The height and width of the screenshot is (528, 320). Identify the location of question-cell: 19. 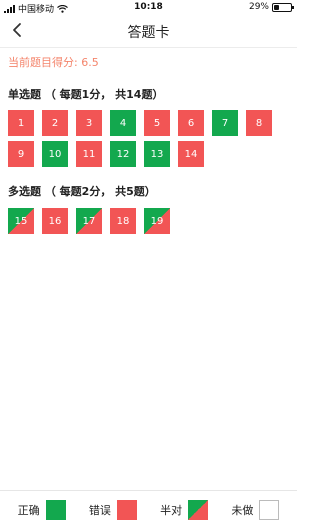
(157, 221).